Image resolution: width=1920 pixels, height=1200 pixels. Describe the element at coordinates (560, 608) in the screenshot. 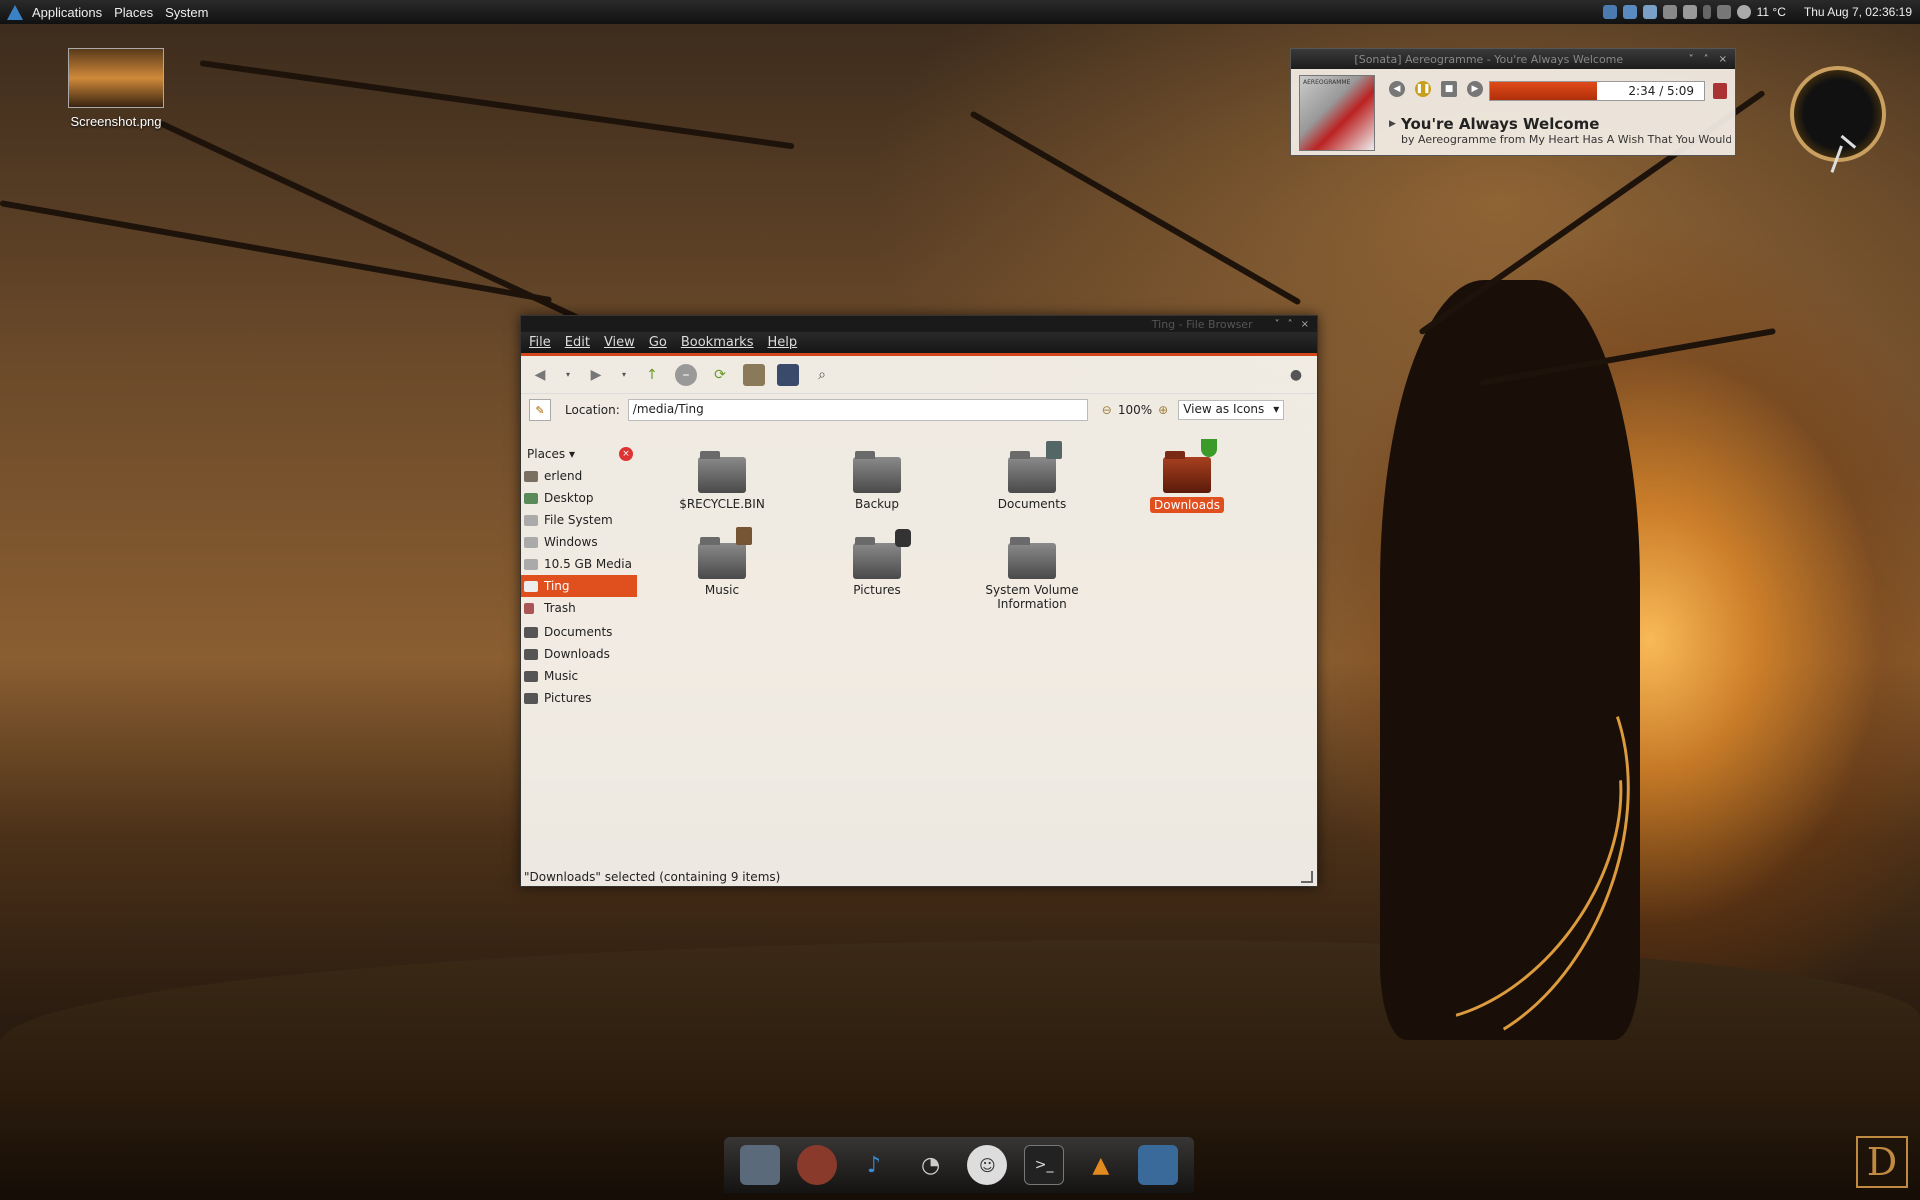

I see `sidebar-item-label: Trash` at that location.